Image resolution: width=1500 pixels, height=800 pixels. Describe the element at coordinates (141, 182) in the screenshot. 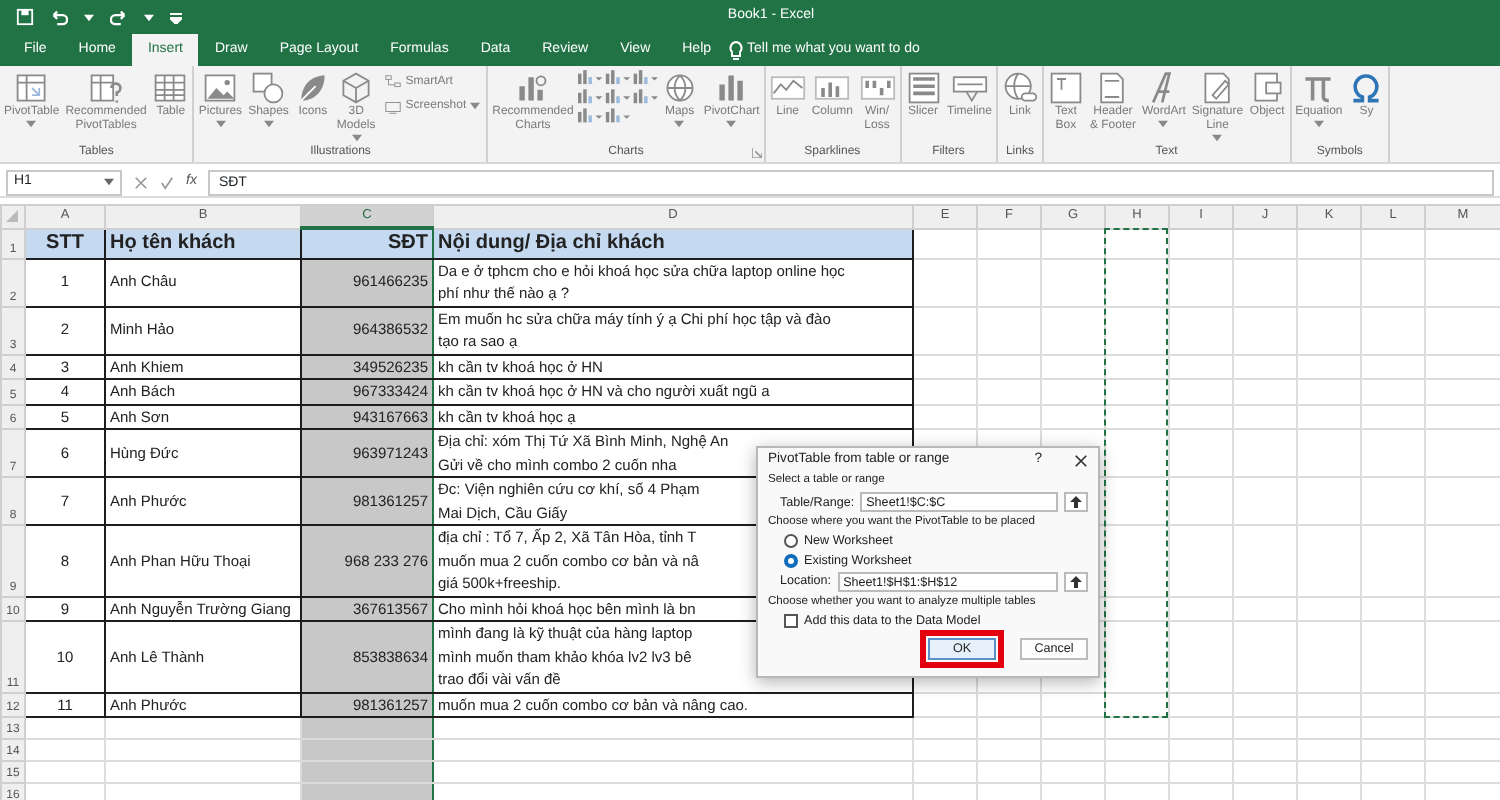

I see `cancel-icon` at that location.